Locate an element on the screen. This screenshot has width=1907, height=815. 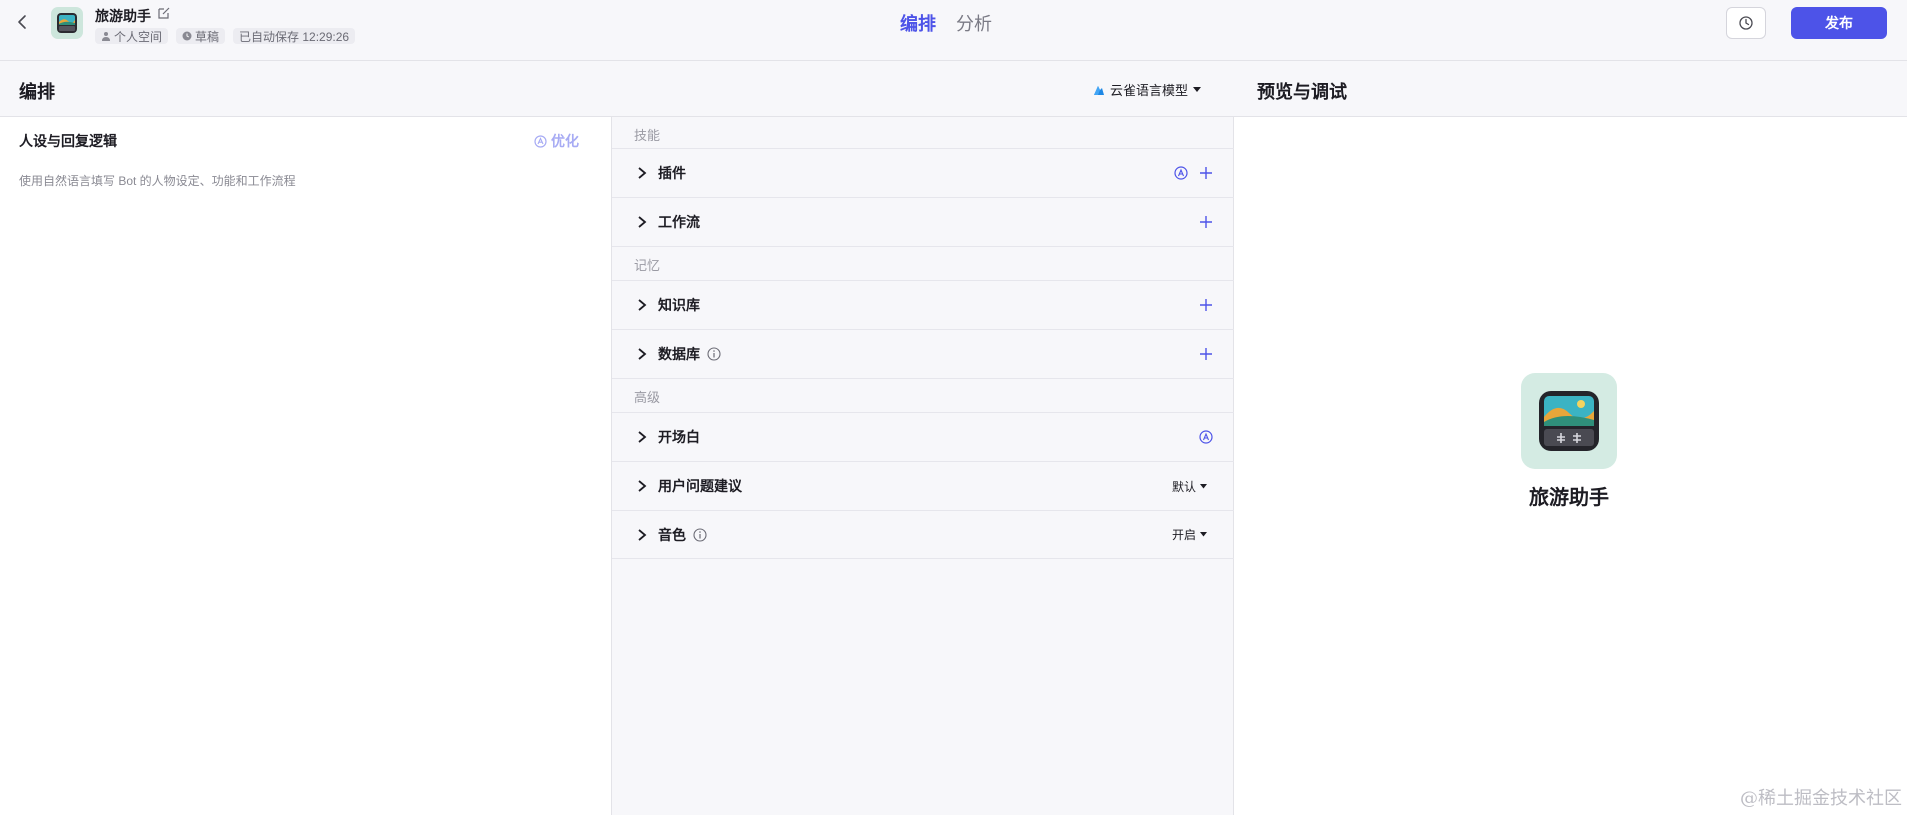
suggestions-value: 默认 is located at coordinates (1184, 486).